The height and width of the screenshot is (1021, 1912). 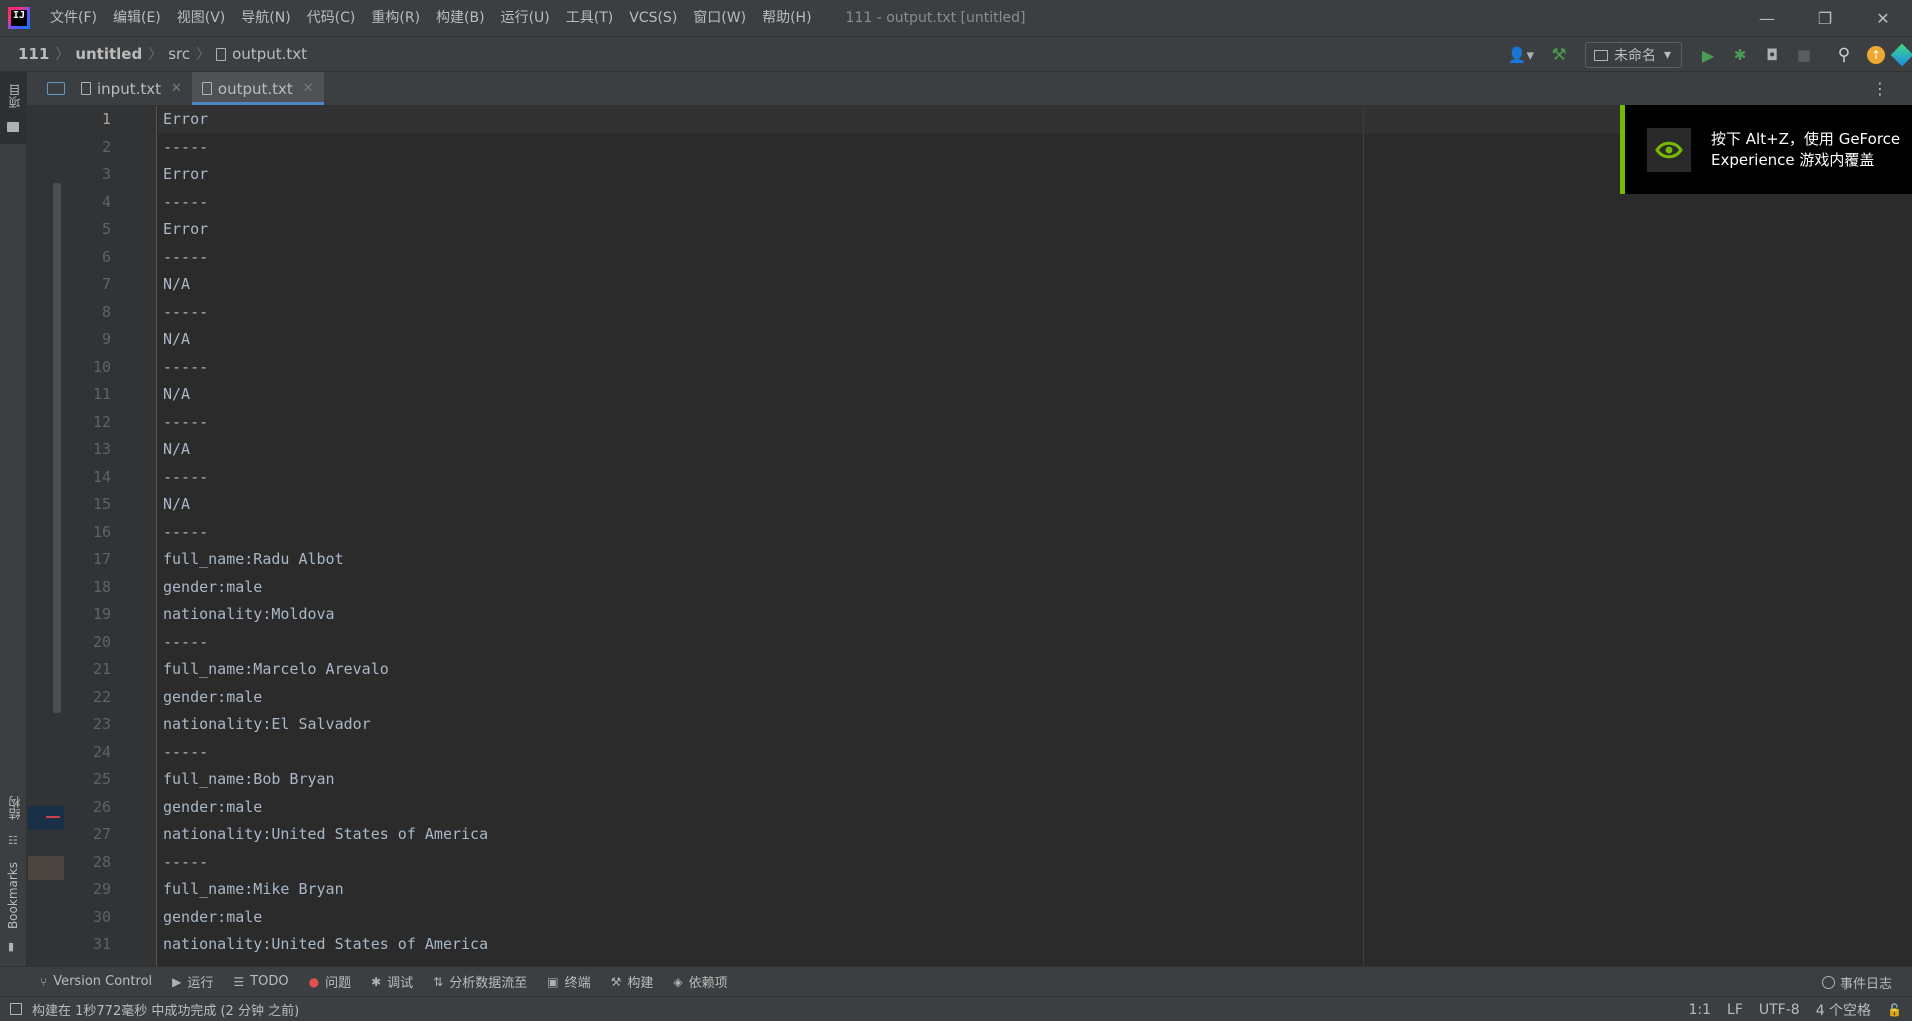 I want to click on project-panel-scrollbar, so click(x=57, y=448).